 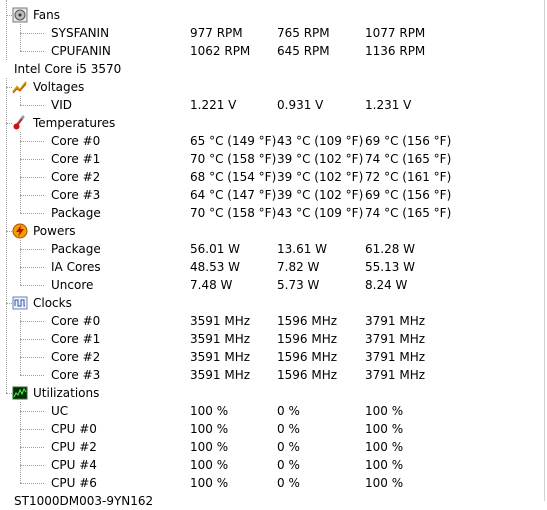 What do you see at coordinates (273, 429) in the screenshot?
I see `sensor-row: CPU #0 100 % 0 % 100 %` at bounding box center [273, 429].